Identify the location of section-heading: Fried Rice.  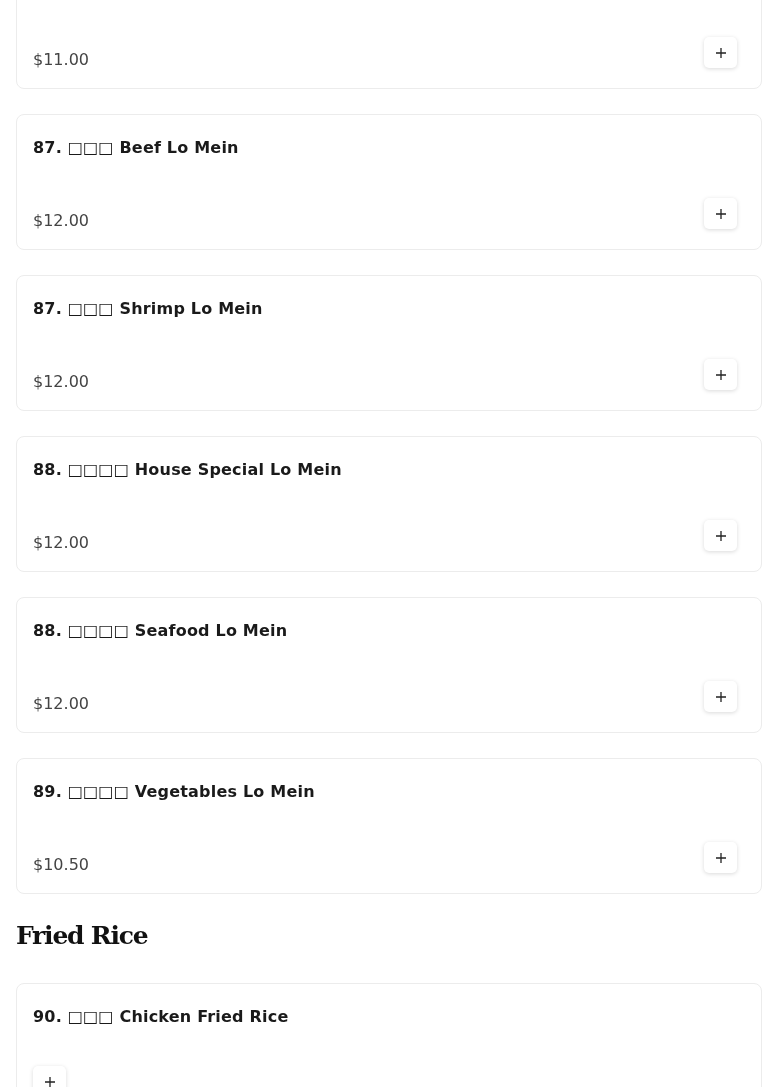
(82, 936).